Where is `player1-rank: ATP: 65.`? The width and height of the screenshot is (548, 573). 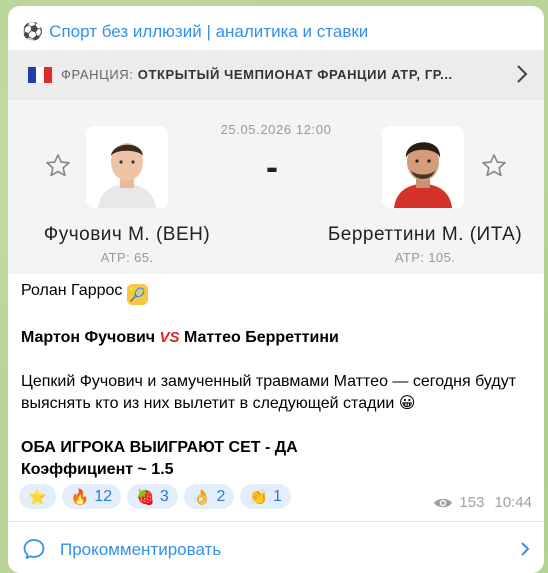
player1-rank: ATP: 65. is located at coordinates (127, 257).